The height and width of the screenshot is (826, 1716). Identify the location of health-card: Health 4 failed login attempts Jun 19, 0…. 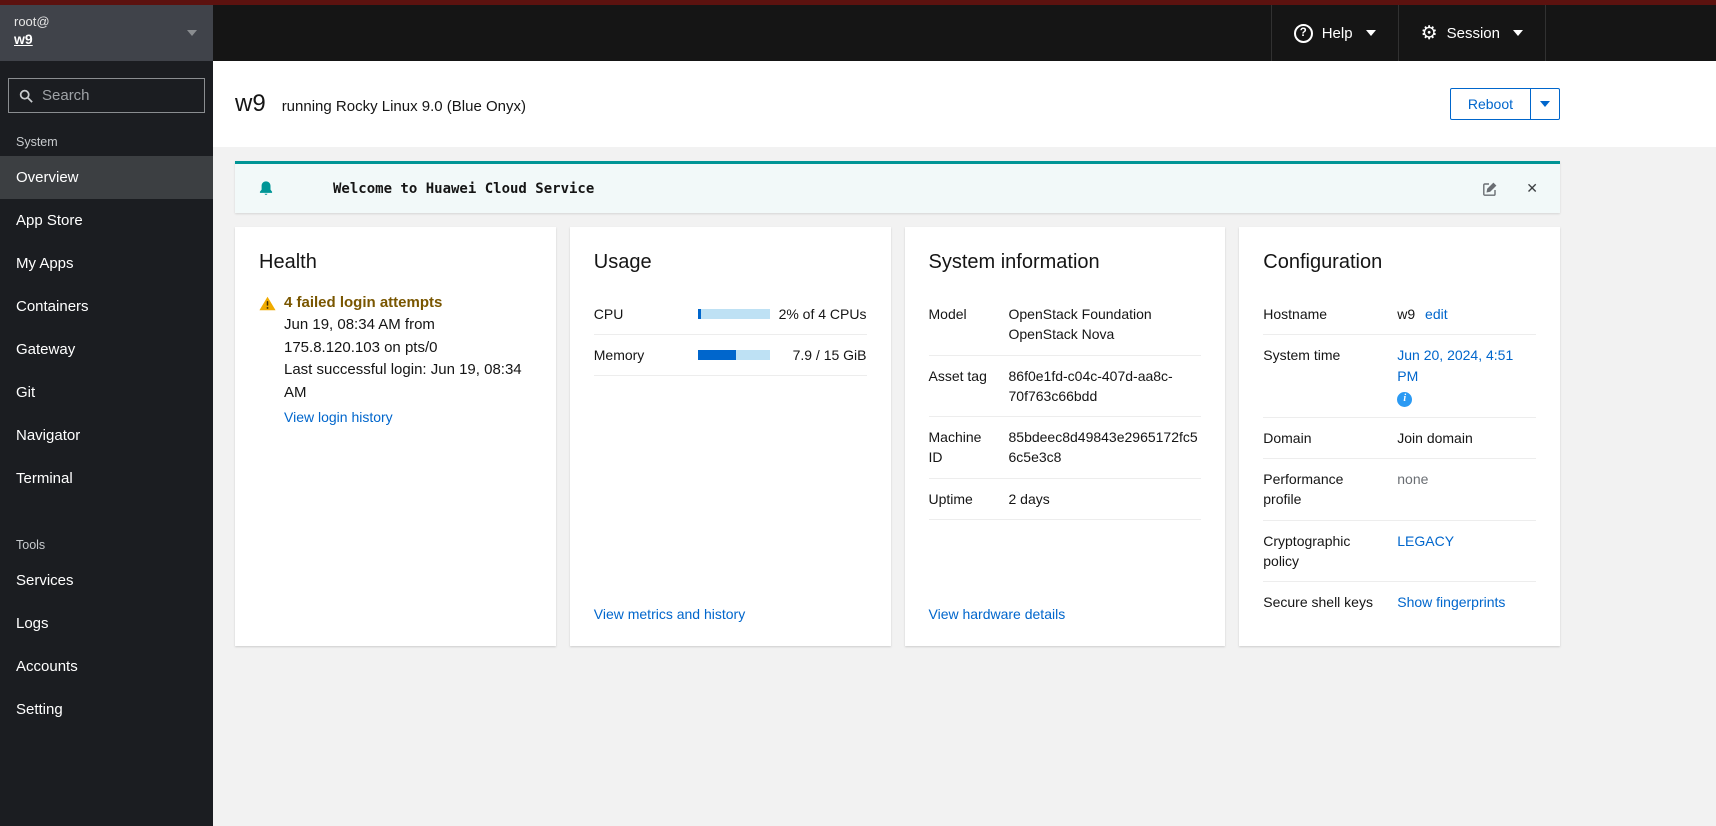
(395, 437).